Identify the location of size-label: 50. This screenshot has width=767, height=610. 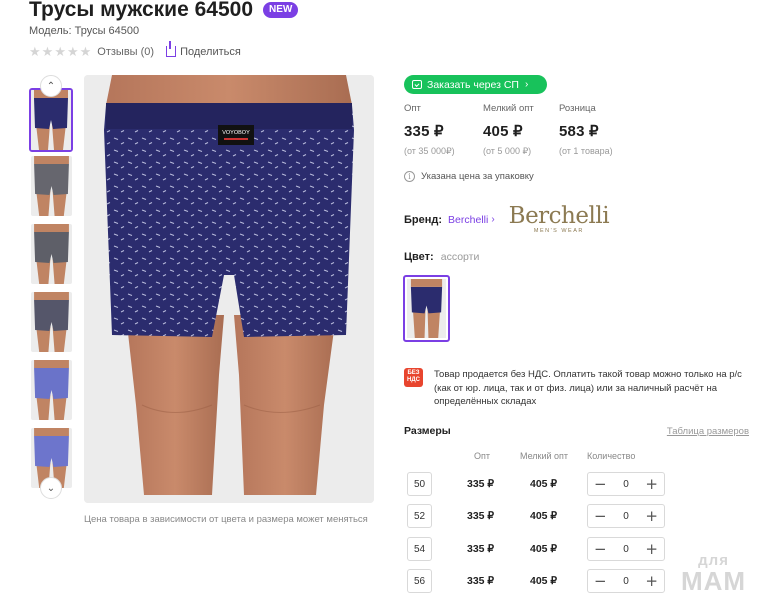
(419, 484).